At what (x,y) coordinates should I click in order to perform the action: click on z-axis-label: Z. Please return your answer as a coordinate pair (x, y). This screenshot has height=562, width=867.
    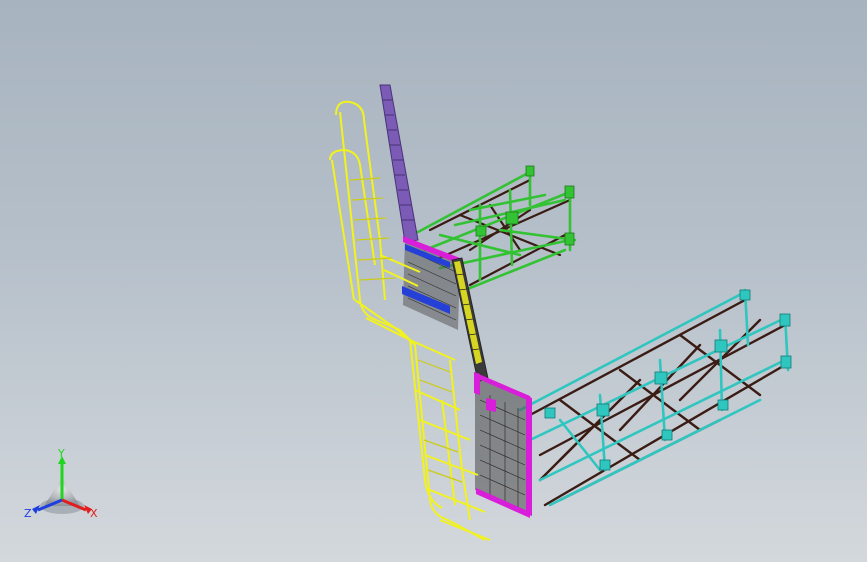
    Looking at the image, I should click on (28, 513).